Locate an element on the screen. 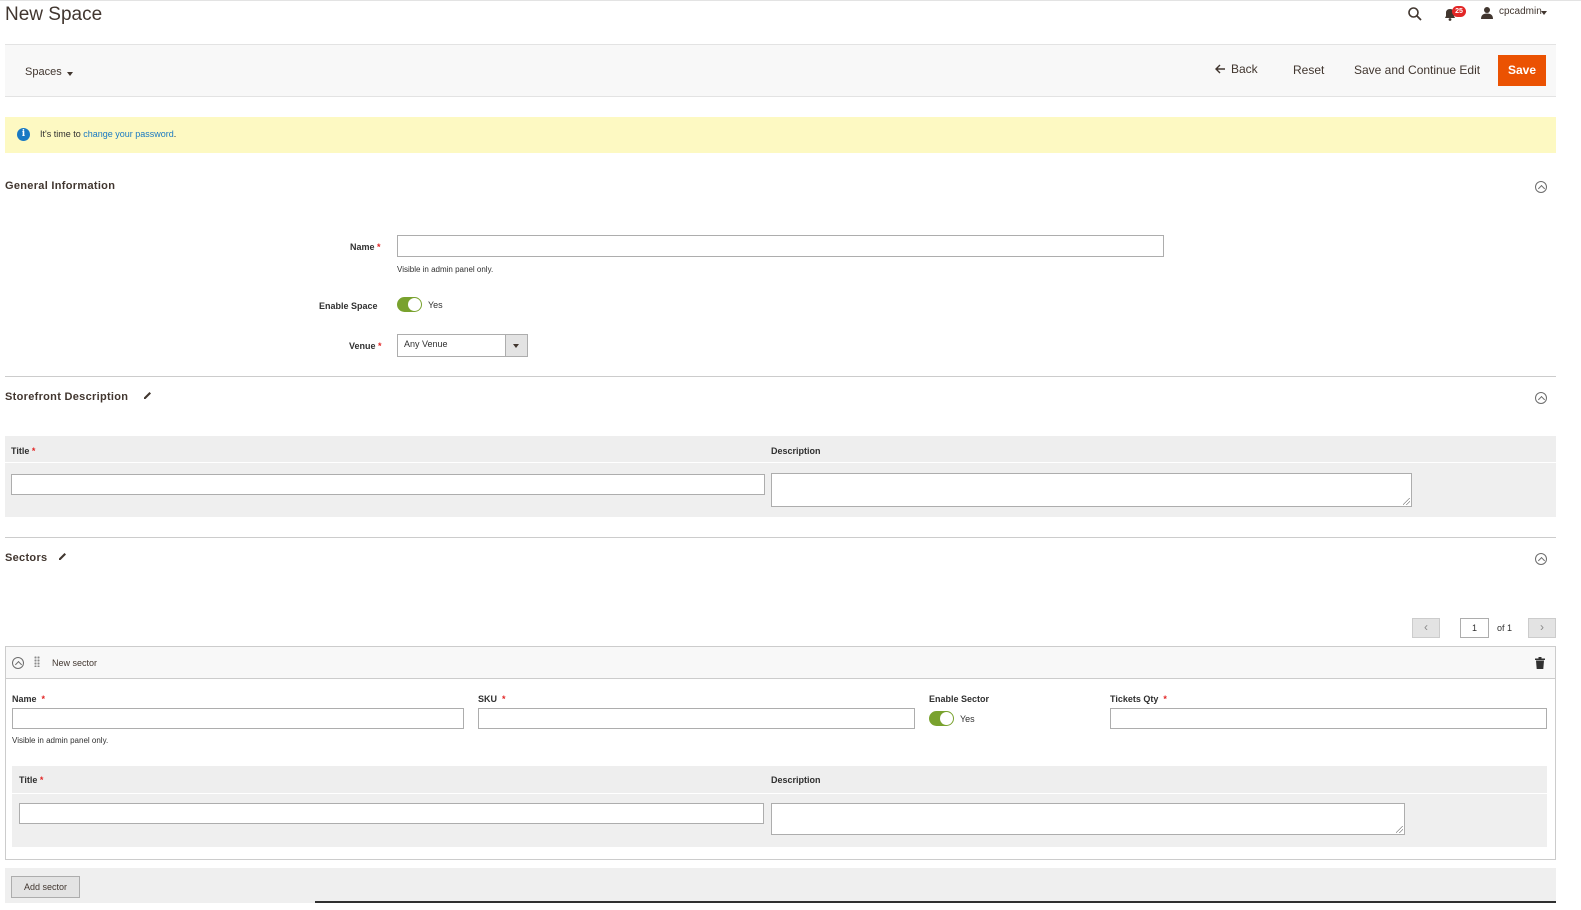 This screenshot has height=910, width=1581. drag-icon is located at coordinates (37, 661).